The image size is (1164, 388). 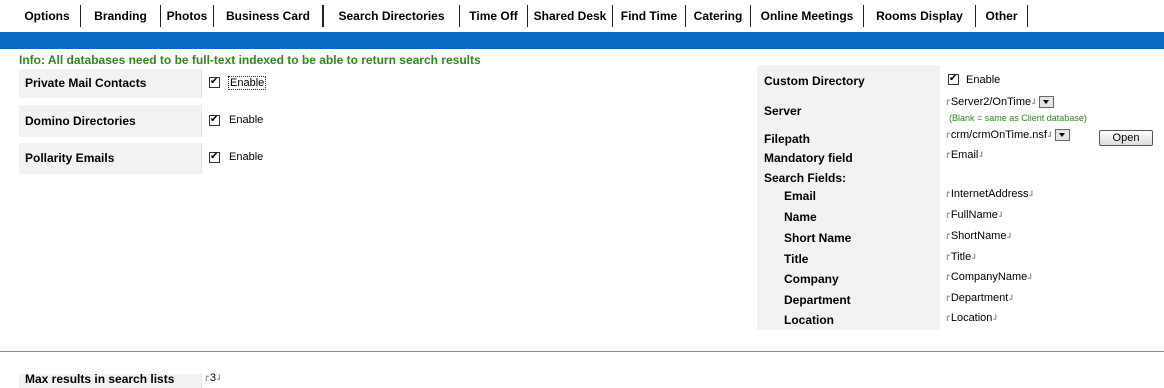 I want to click on search-field-title-input: ┏Title┛, so click(x=961, y=257).